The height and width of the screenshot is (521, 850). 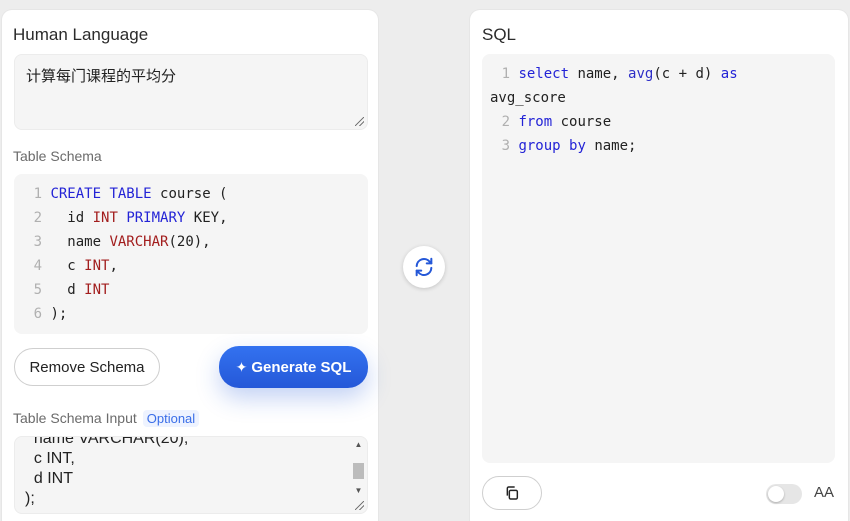 What do you see at coordinates (49, 478) in the screenshot?
I see `schema-input-line: d INT` at bounding box center [49, 478].